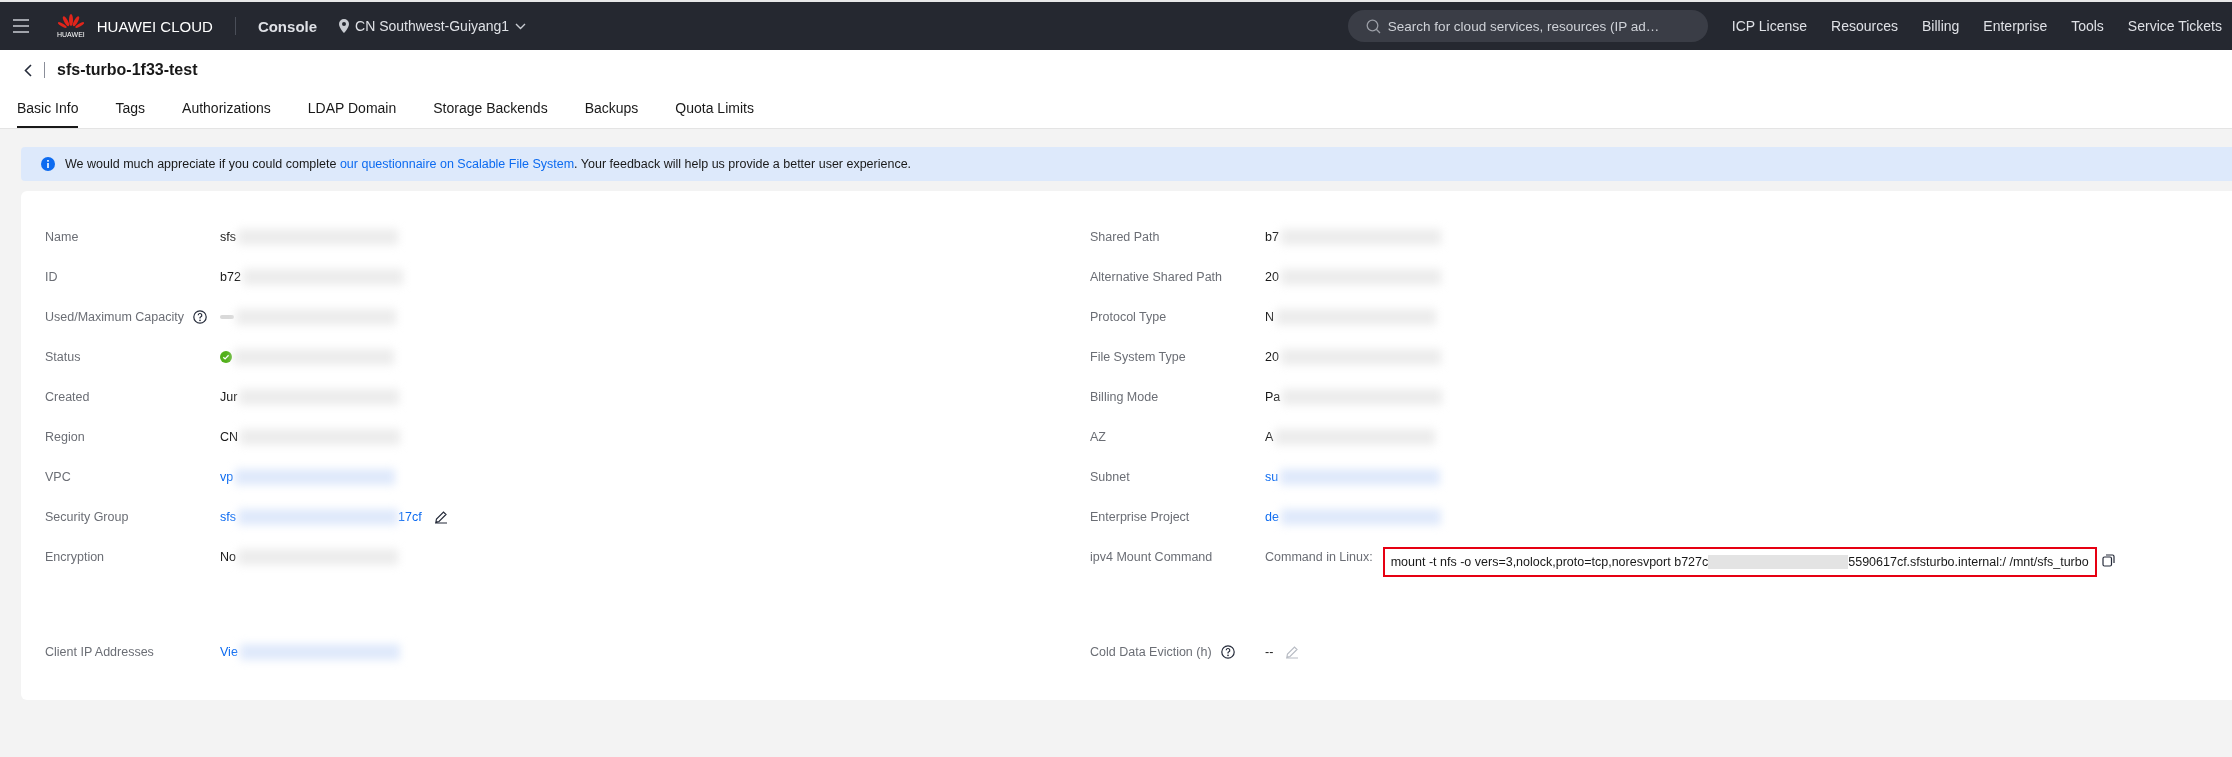  Describe the element at coordinates (228, 557) in the screenshot. I see `field-value: No` at that location.